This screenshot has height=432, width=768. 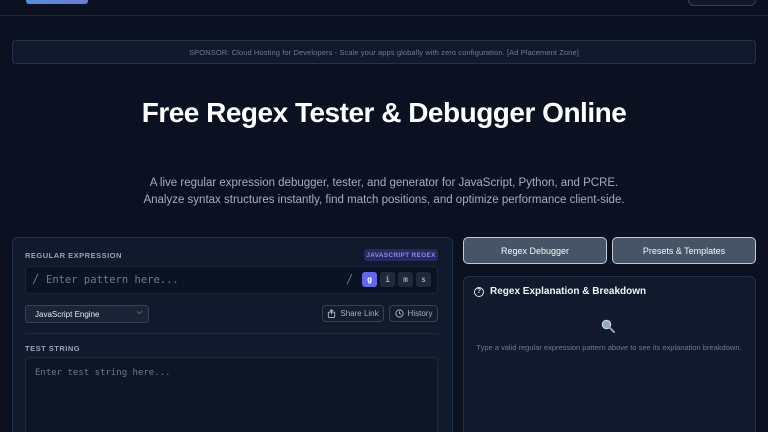 I want to click on share-icon, so click(x=332, y=313).